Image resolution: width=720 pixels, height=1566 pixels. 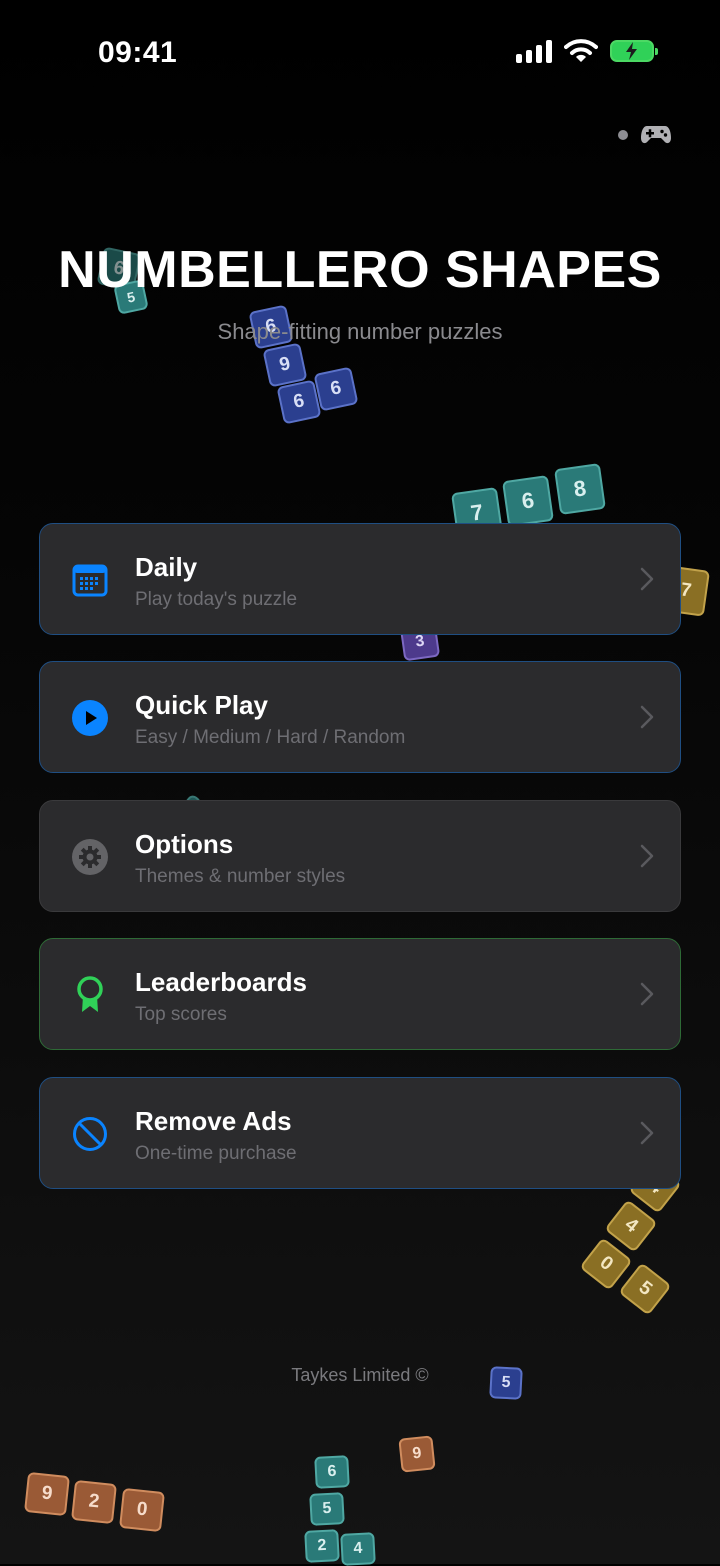 What do you see at coordinates (360, 331) in the screenshot?
I see `app-subtitle: Shape-fitting number puzzles` at bounding box center [360, 331].